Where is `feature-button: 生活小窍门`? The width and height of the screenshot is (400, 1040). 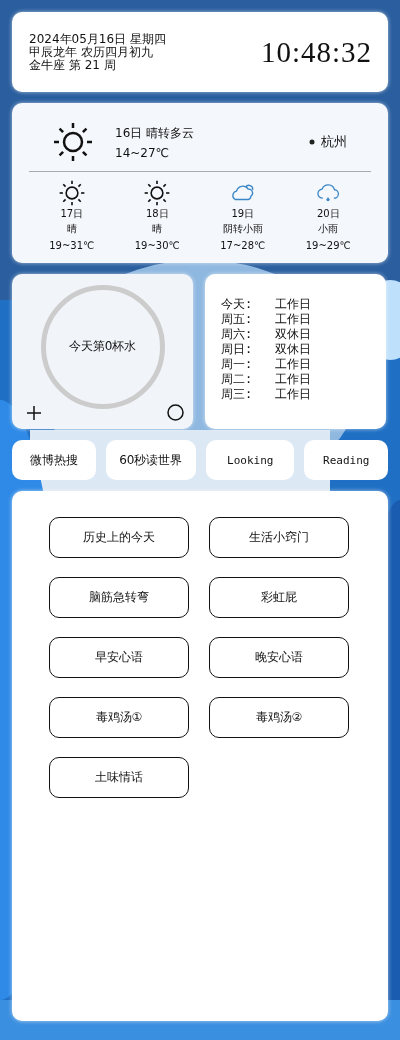 feature-button: 生活小窍门 is located at coordinates (279, 537).